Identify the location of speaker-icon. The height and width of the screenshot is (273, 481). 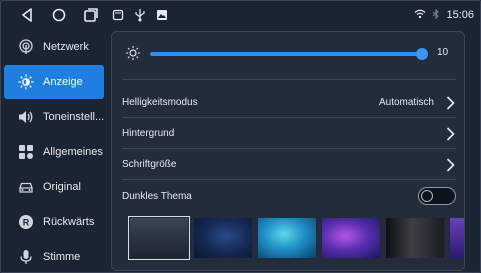
(26, 117).